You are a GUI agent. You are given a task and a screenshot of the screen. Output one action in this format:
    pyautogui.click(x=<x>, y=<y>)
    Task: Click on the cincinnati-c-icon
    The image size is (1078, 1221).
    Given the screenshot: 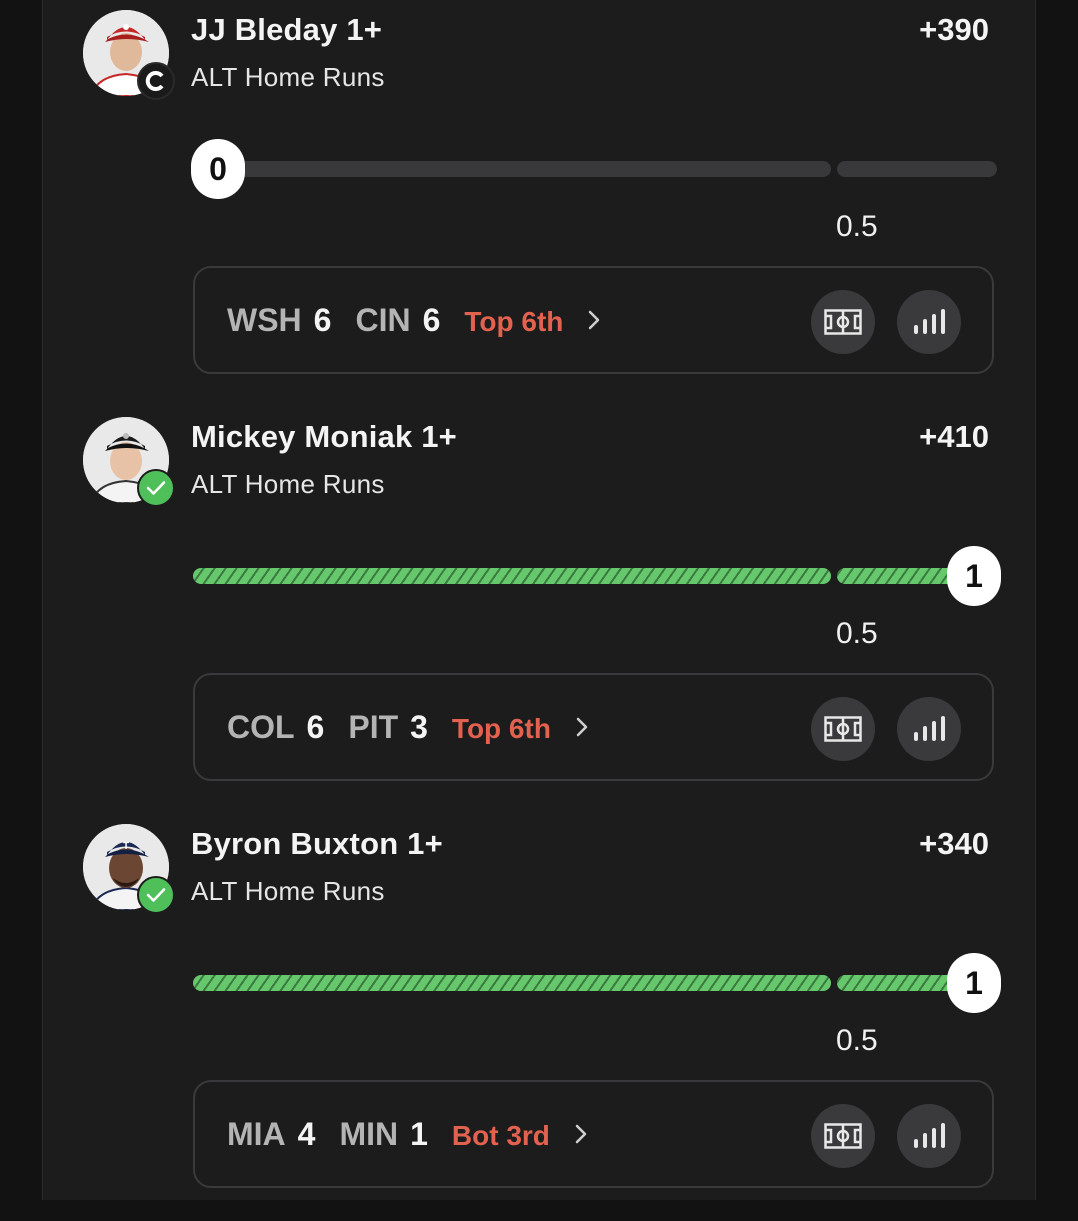 What is the action you would take?
    pyautogui.click(x=154, y=81)
    